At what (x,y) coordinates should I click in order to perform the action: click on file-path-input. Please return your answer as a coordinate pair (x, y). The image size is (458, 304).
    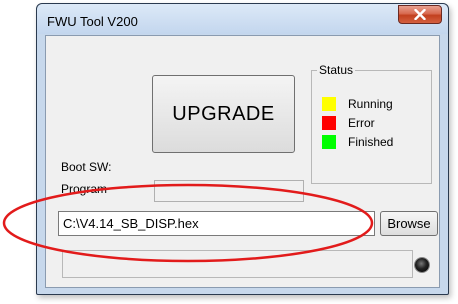
    Looking at the image, I should click on (216, 223).